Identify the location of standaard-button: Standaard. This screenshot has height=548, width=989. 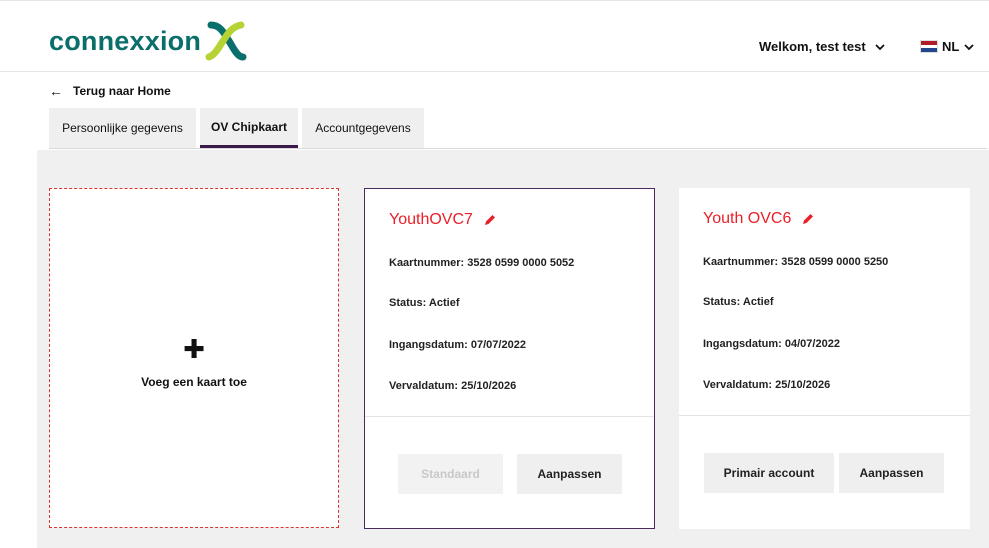
(450, 474).